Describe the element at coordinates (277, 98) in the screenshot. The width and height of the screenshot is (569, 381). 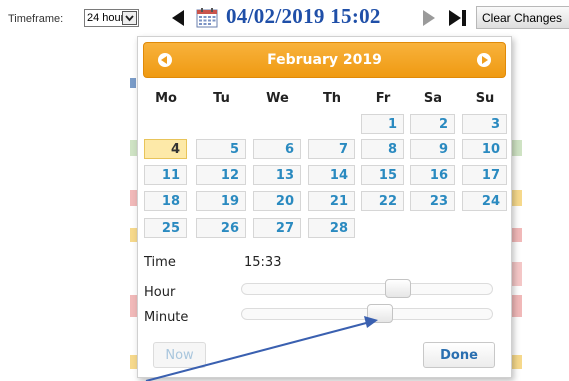
I see `weekday-header: We` at that location.